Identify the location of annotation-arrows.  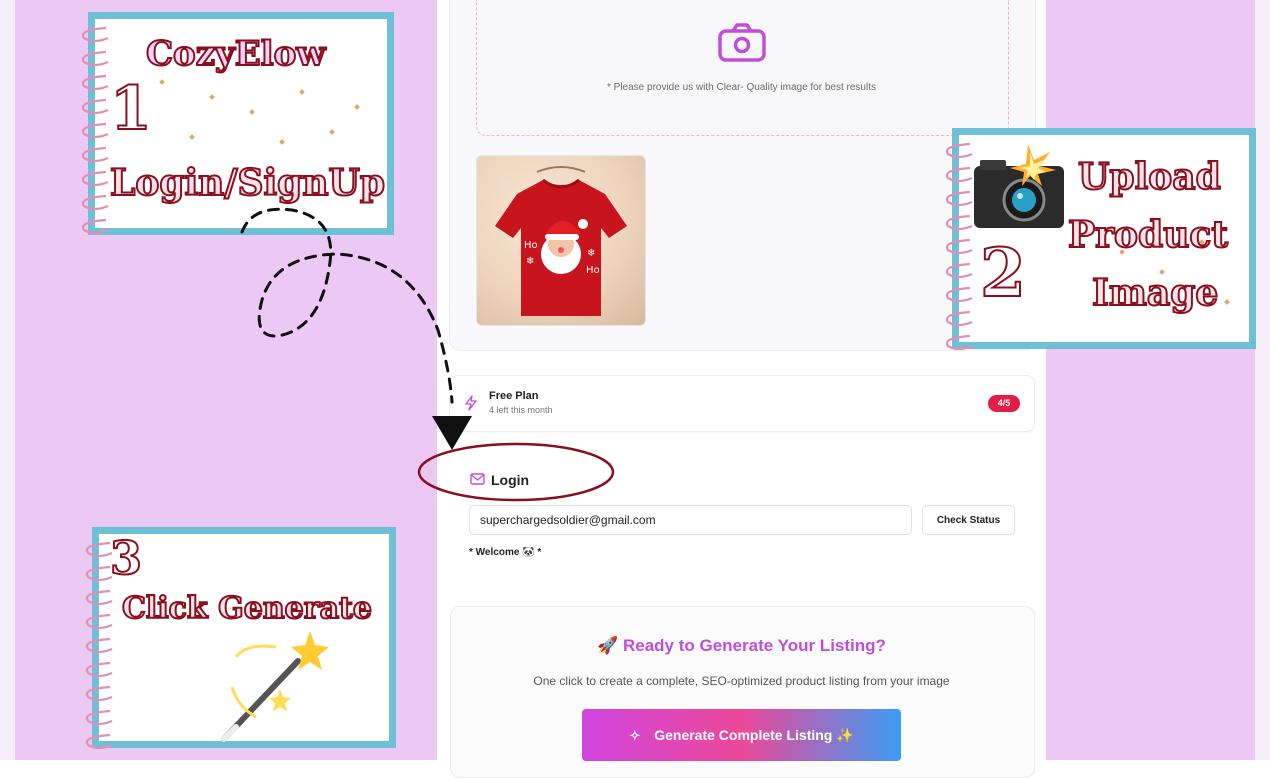
(427, 354).